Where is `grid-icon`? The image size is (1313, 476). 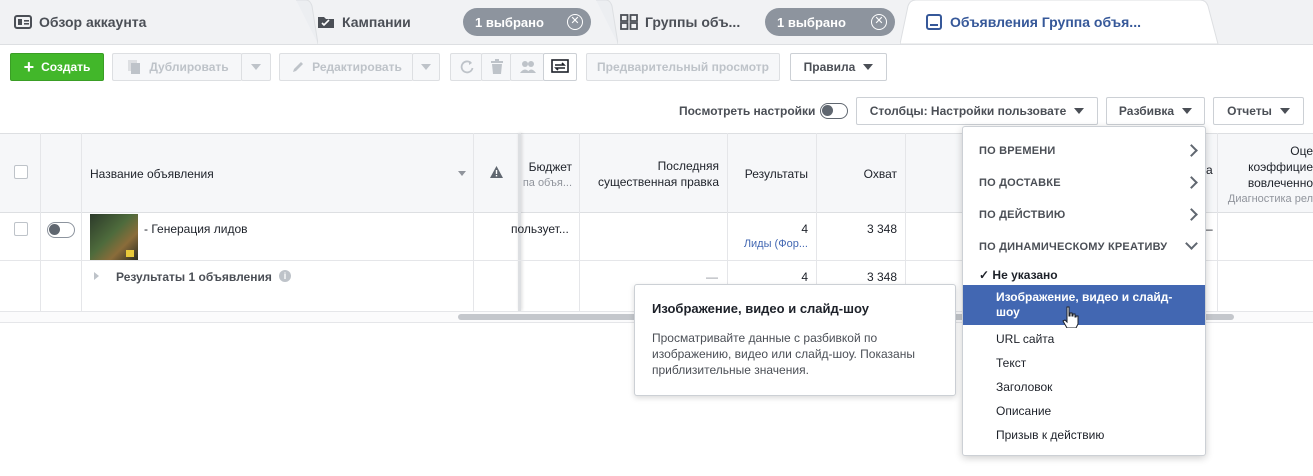 grid-icon is located at coordinates (629, 22).